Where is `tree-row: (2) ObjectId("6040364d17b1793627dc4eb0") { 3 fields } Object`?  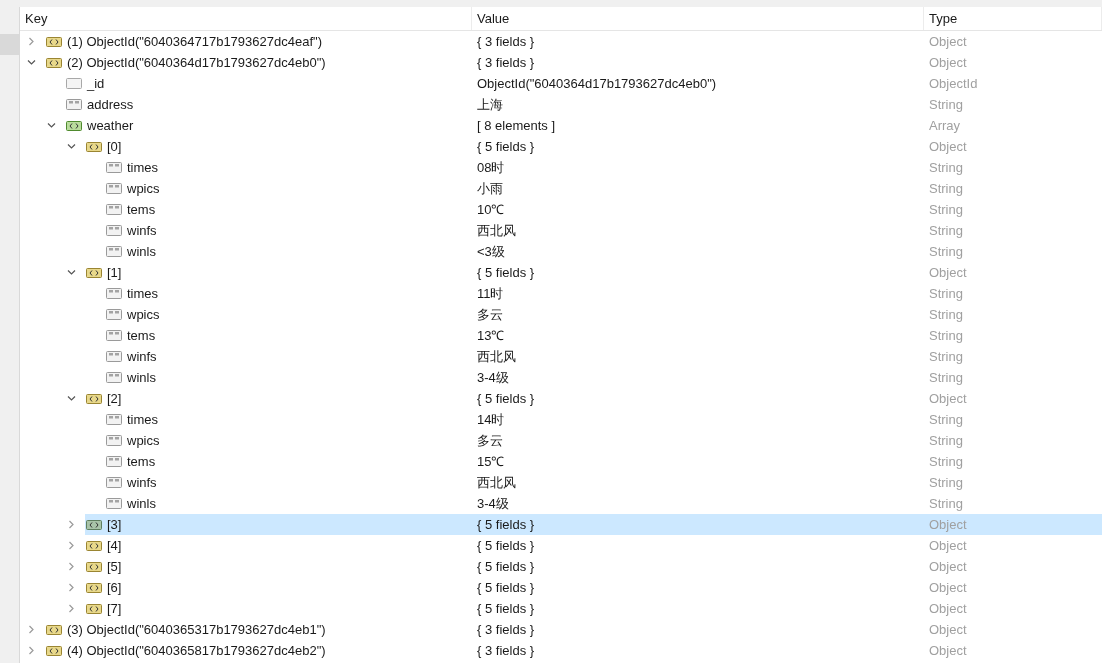 tree-row: (2) ObjectId("6040364d17b1793627dc4eb0") { 3 fields } Object is located at coordinates (573, 62).